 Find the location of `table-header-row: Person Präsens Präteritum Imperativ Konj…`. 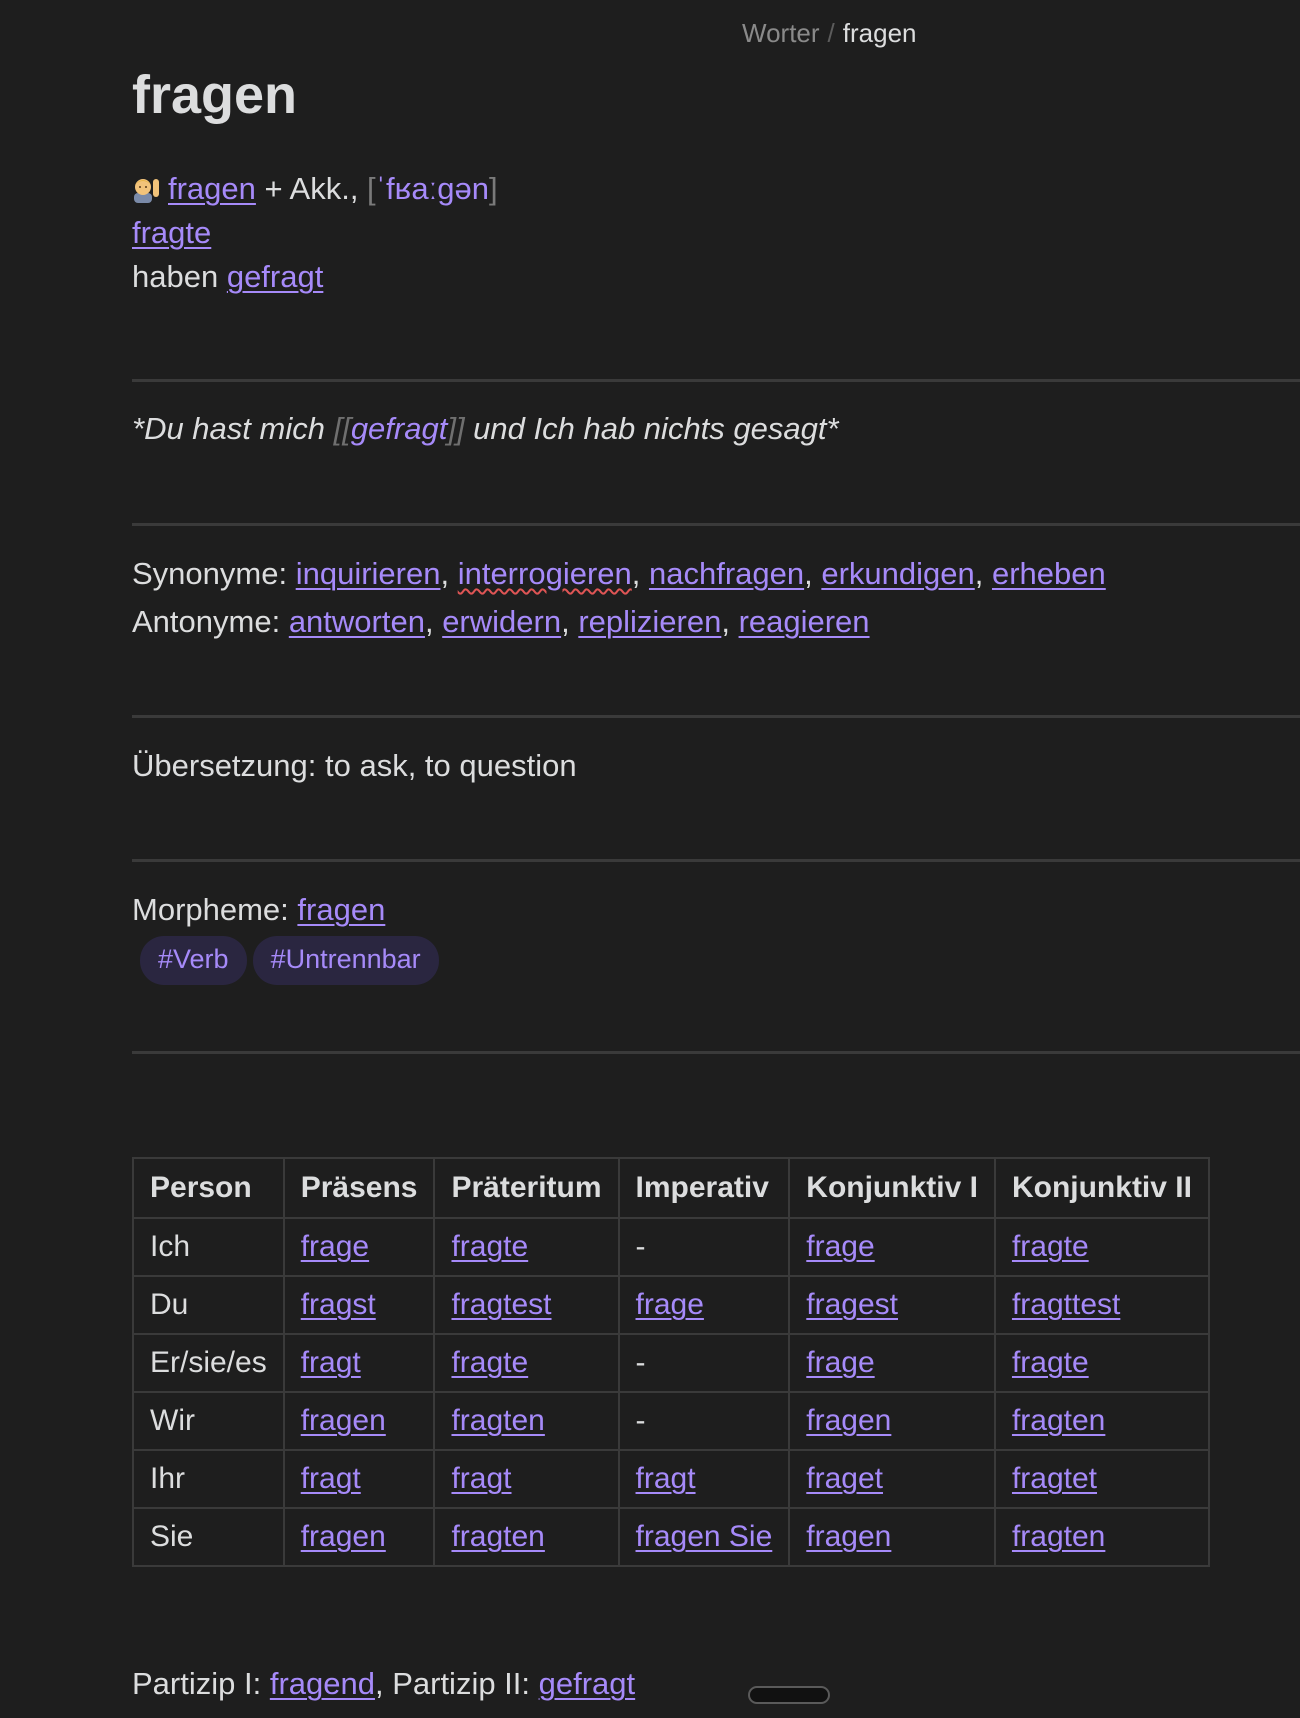

table-header-row: Person Präsens Präteritum Imperativ Konj… is located at coordinates (671, 1188).